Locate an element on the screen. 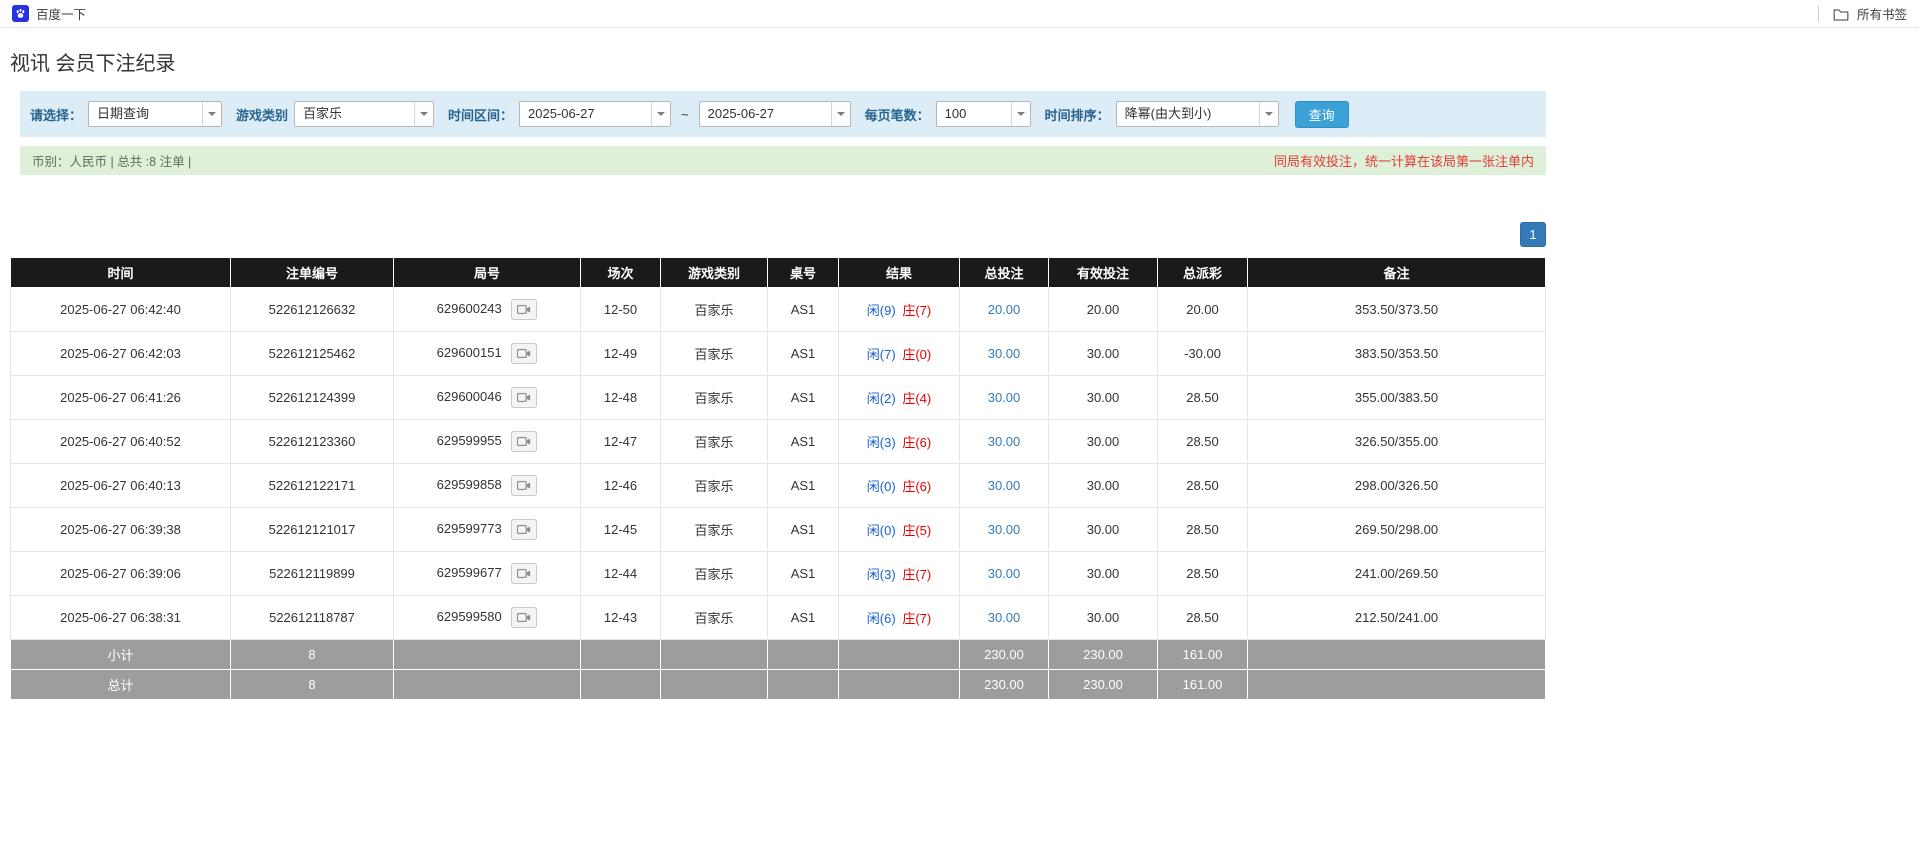 The image size is (1919, 841). column-header-table-no: 桌号 is located at coordinates (803, 272).